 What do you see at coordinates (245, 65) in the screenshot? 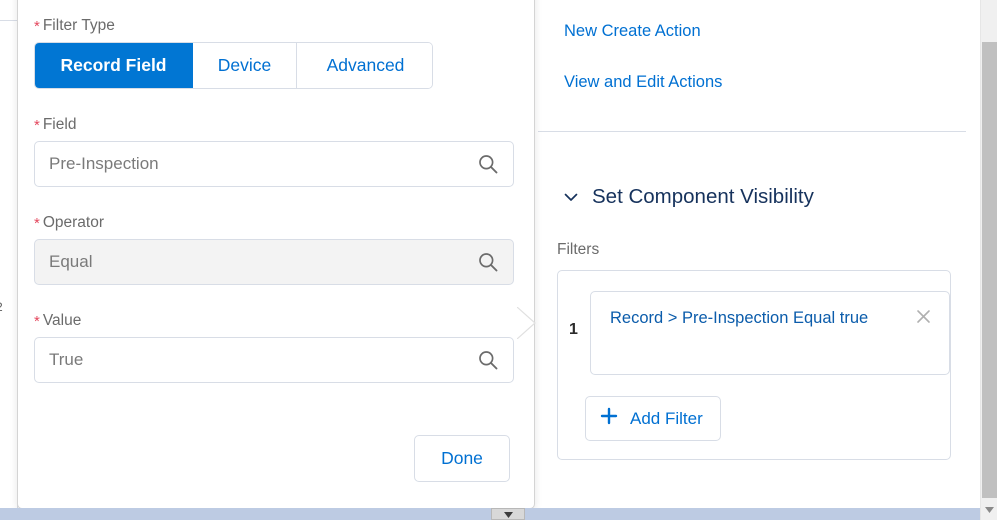
I see `filter-type-option-device: Device` at bounding box center [245, 65].